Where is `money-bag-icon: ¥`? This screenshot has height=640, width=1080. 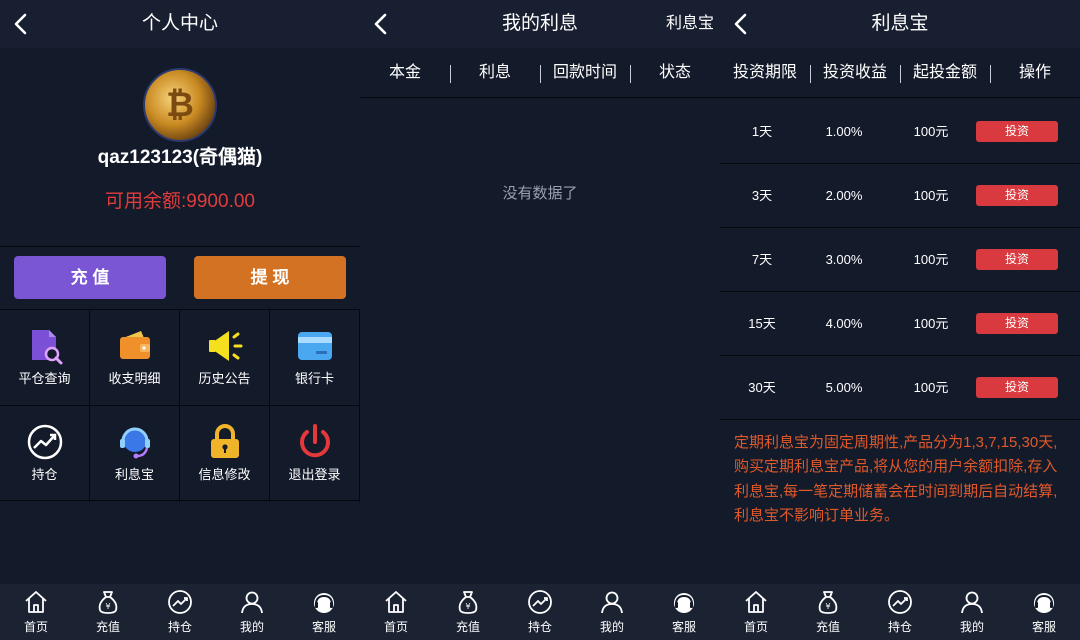
money-bag-icon: ¥ is located at coordinates (828, 602).